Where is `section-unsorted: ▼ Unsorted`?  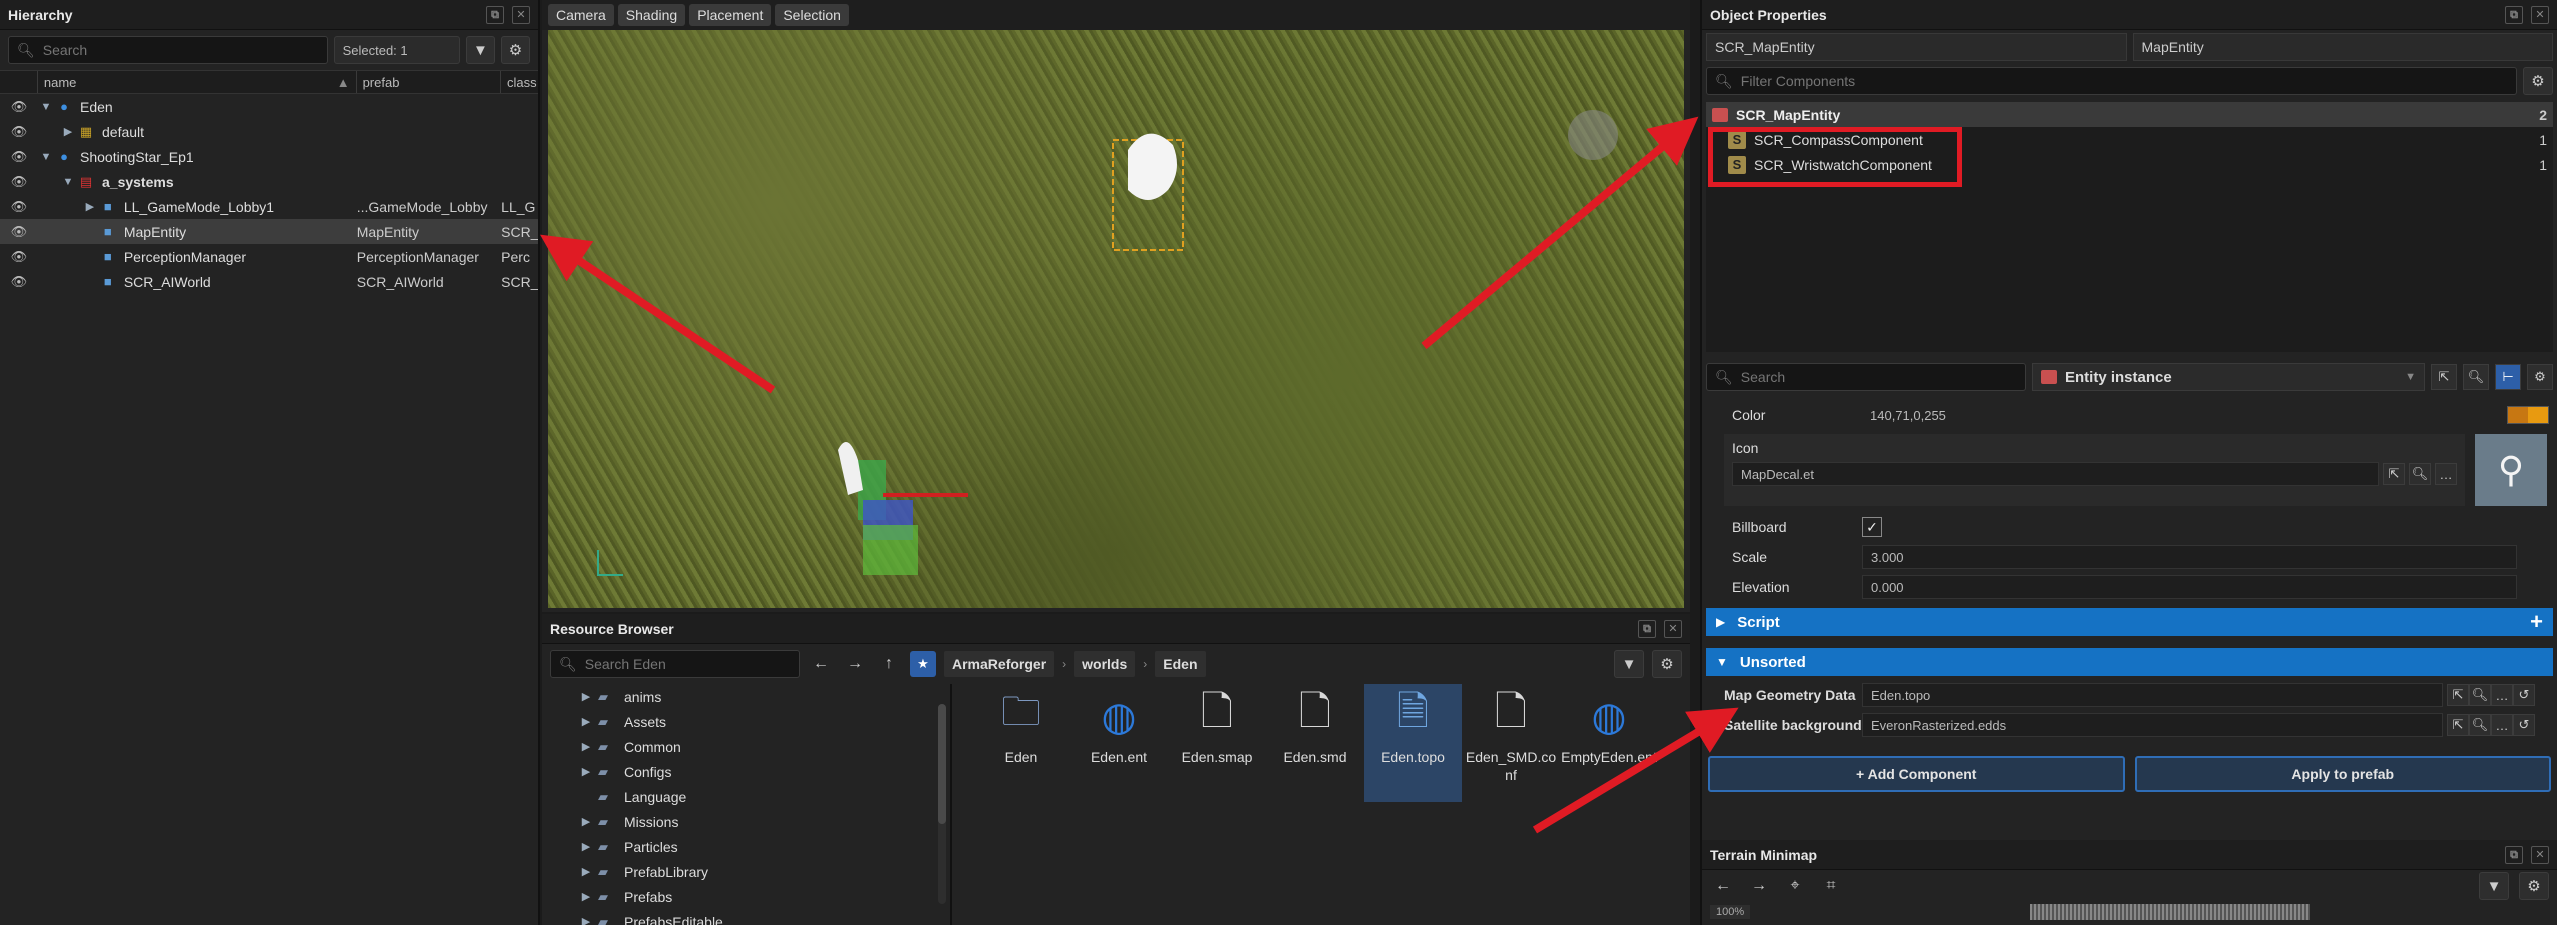 section-unsorted: ▼ Unsorted is located at coordinates (2129, 662).